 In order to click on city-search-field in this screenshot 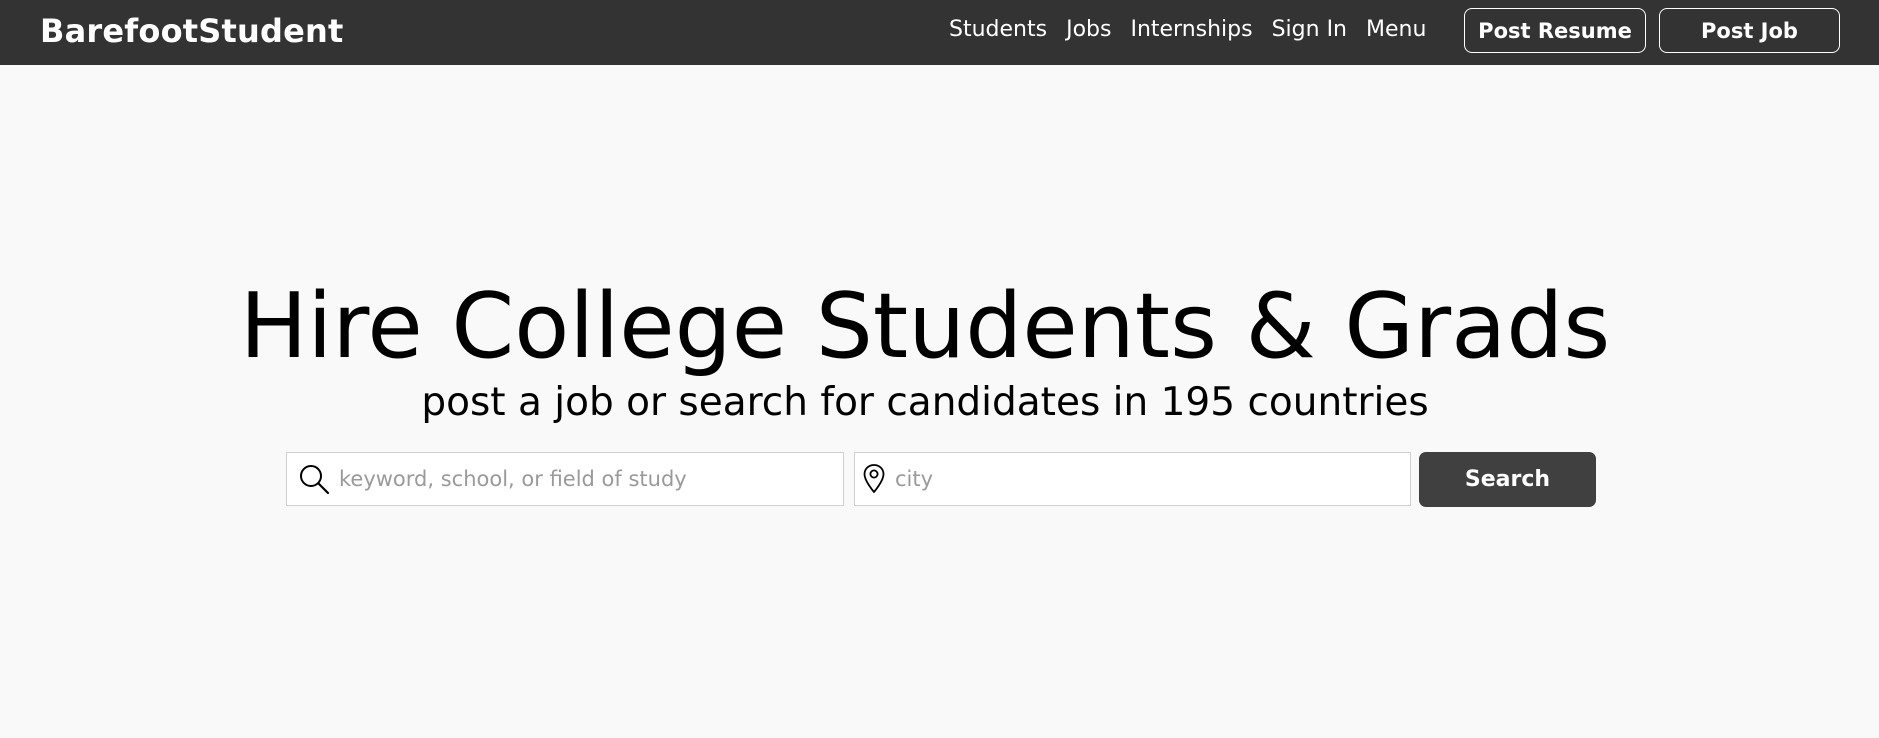, I will do `click(1132, 479)`.